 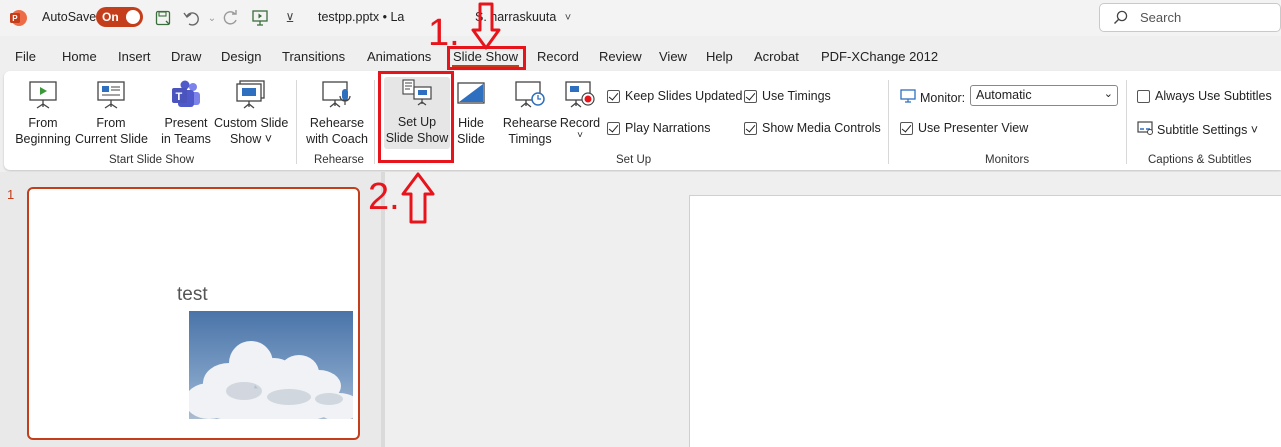 I want to click on record-button: Record ˅, so click(x=580, y=110).